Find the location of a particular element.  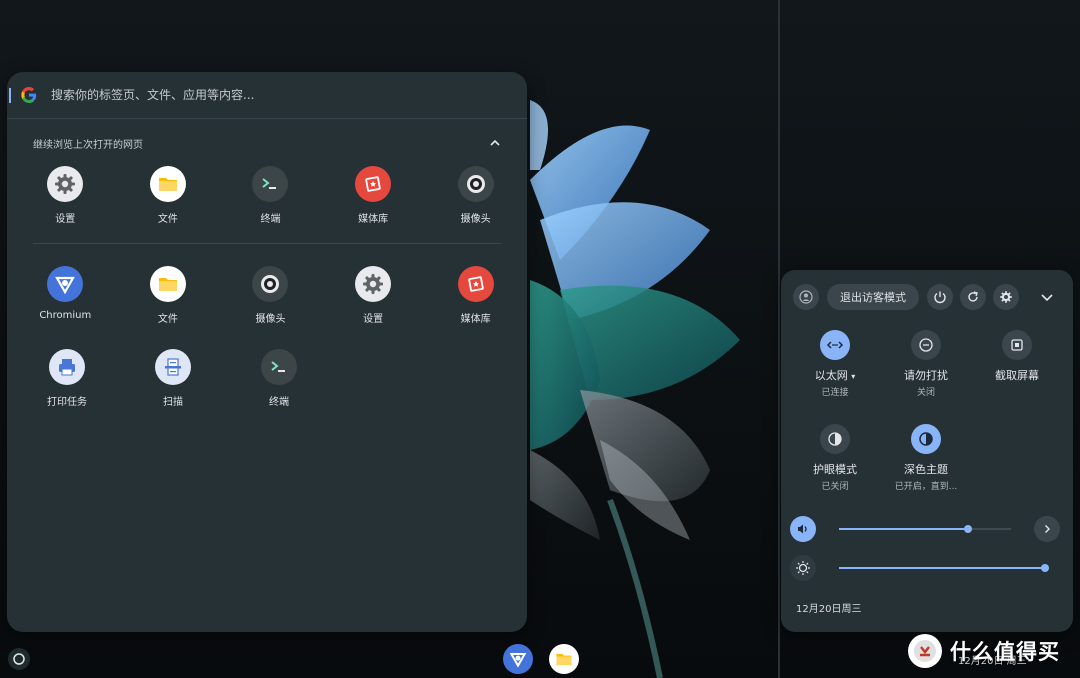

chromium-icon is located at coordinates (518, 660).